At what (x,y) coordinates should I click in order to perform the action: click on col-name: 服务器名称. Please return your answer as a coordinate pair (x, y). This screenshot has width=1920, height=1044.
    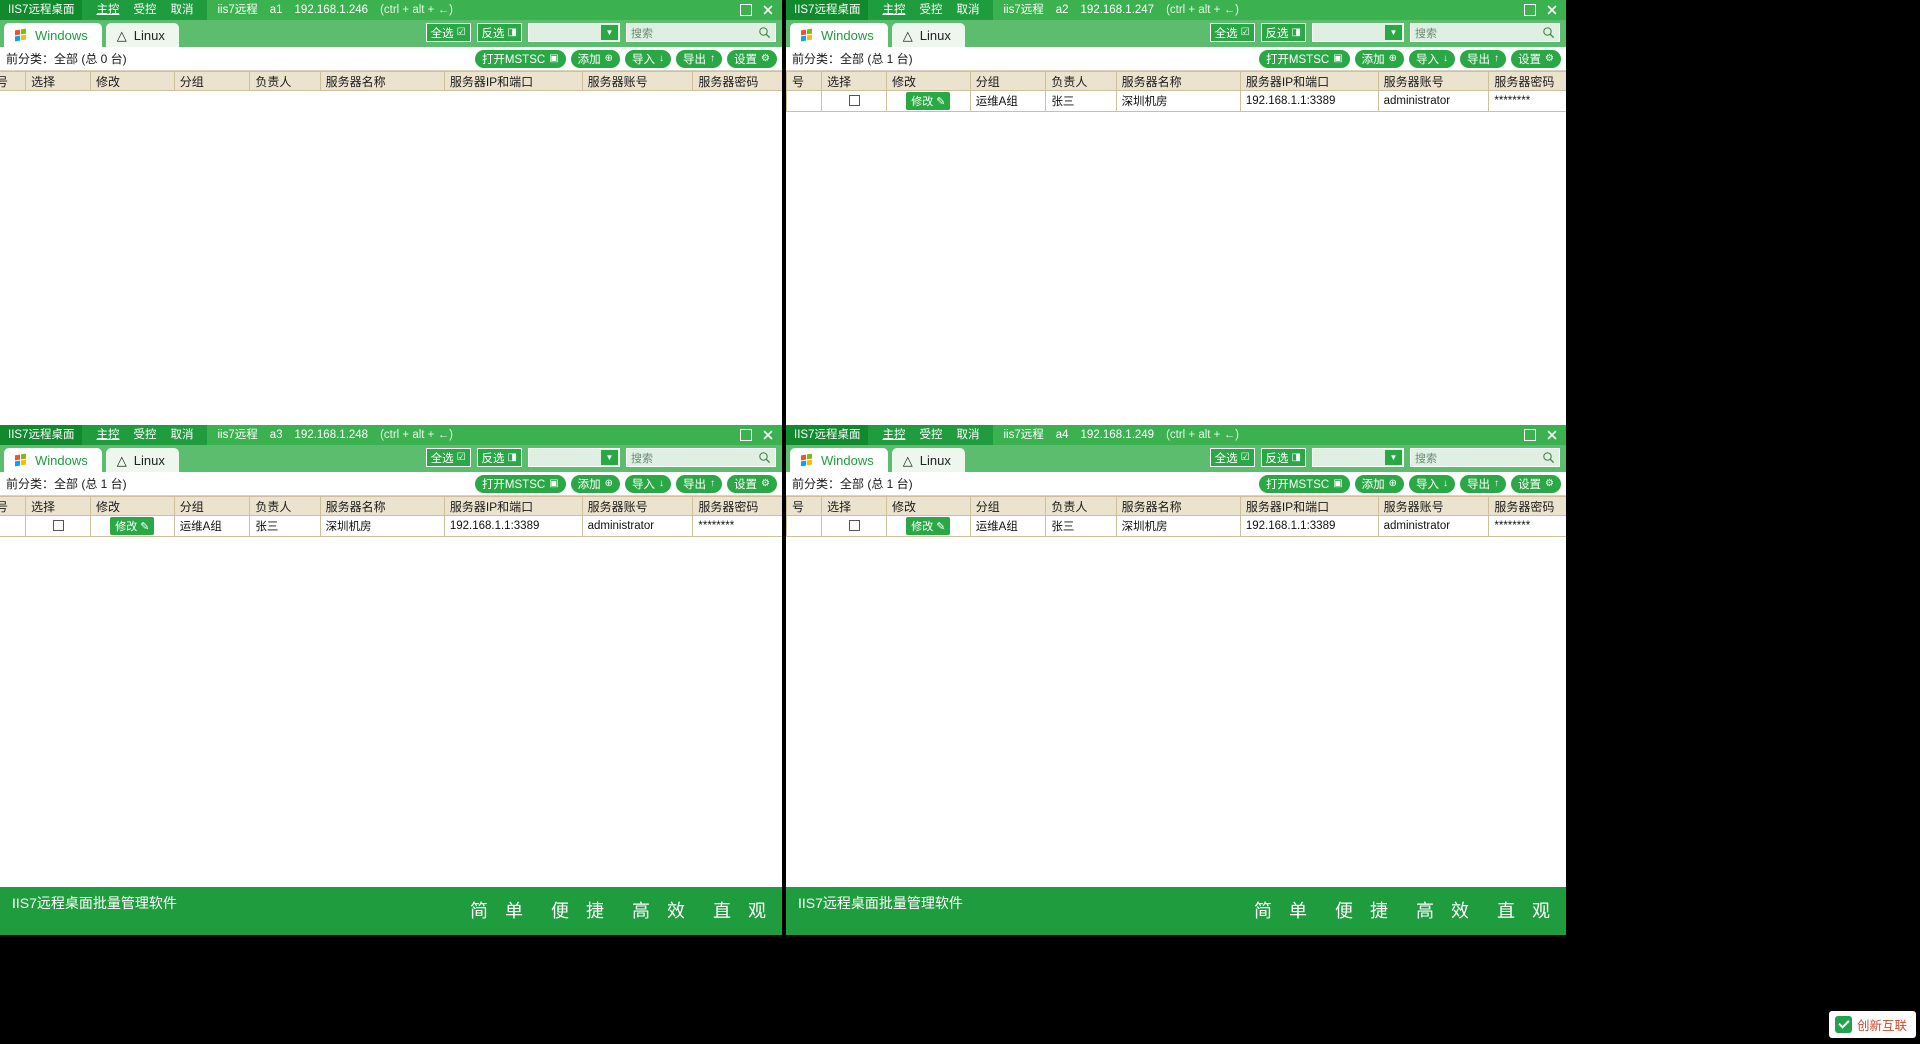
    Looking at the image, I should click on (382, 506).